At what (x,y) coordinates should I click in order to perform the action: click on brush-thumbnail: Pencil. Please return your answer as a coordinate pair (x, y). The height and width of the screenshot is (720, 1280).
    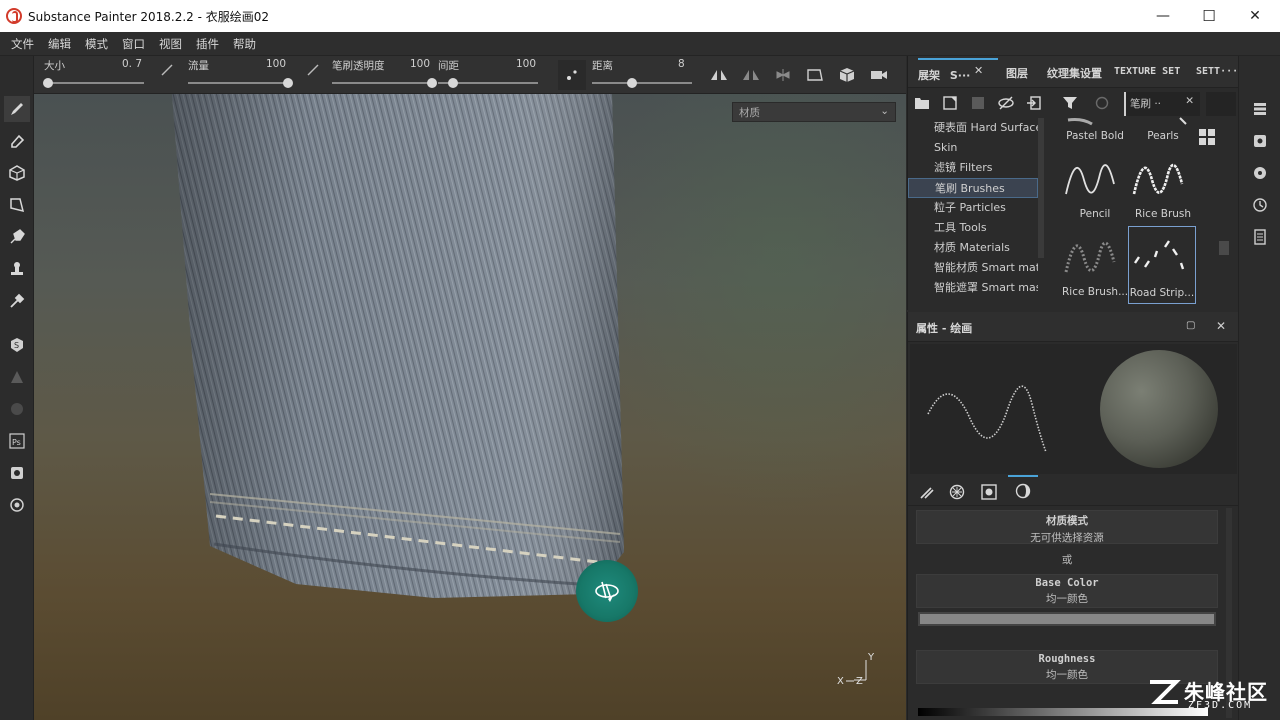
    Looking at the image, I should click on (1095, 193).